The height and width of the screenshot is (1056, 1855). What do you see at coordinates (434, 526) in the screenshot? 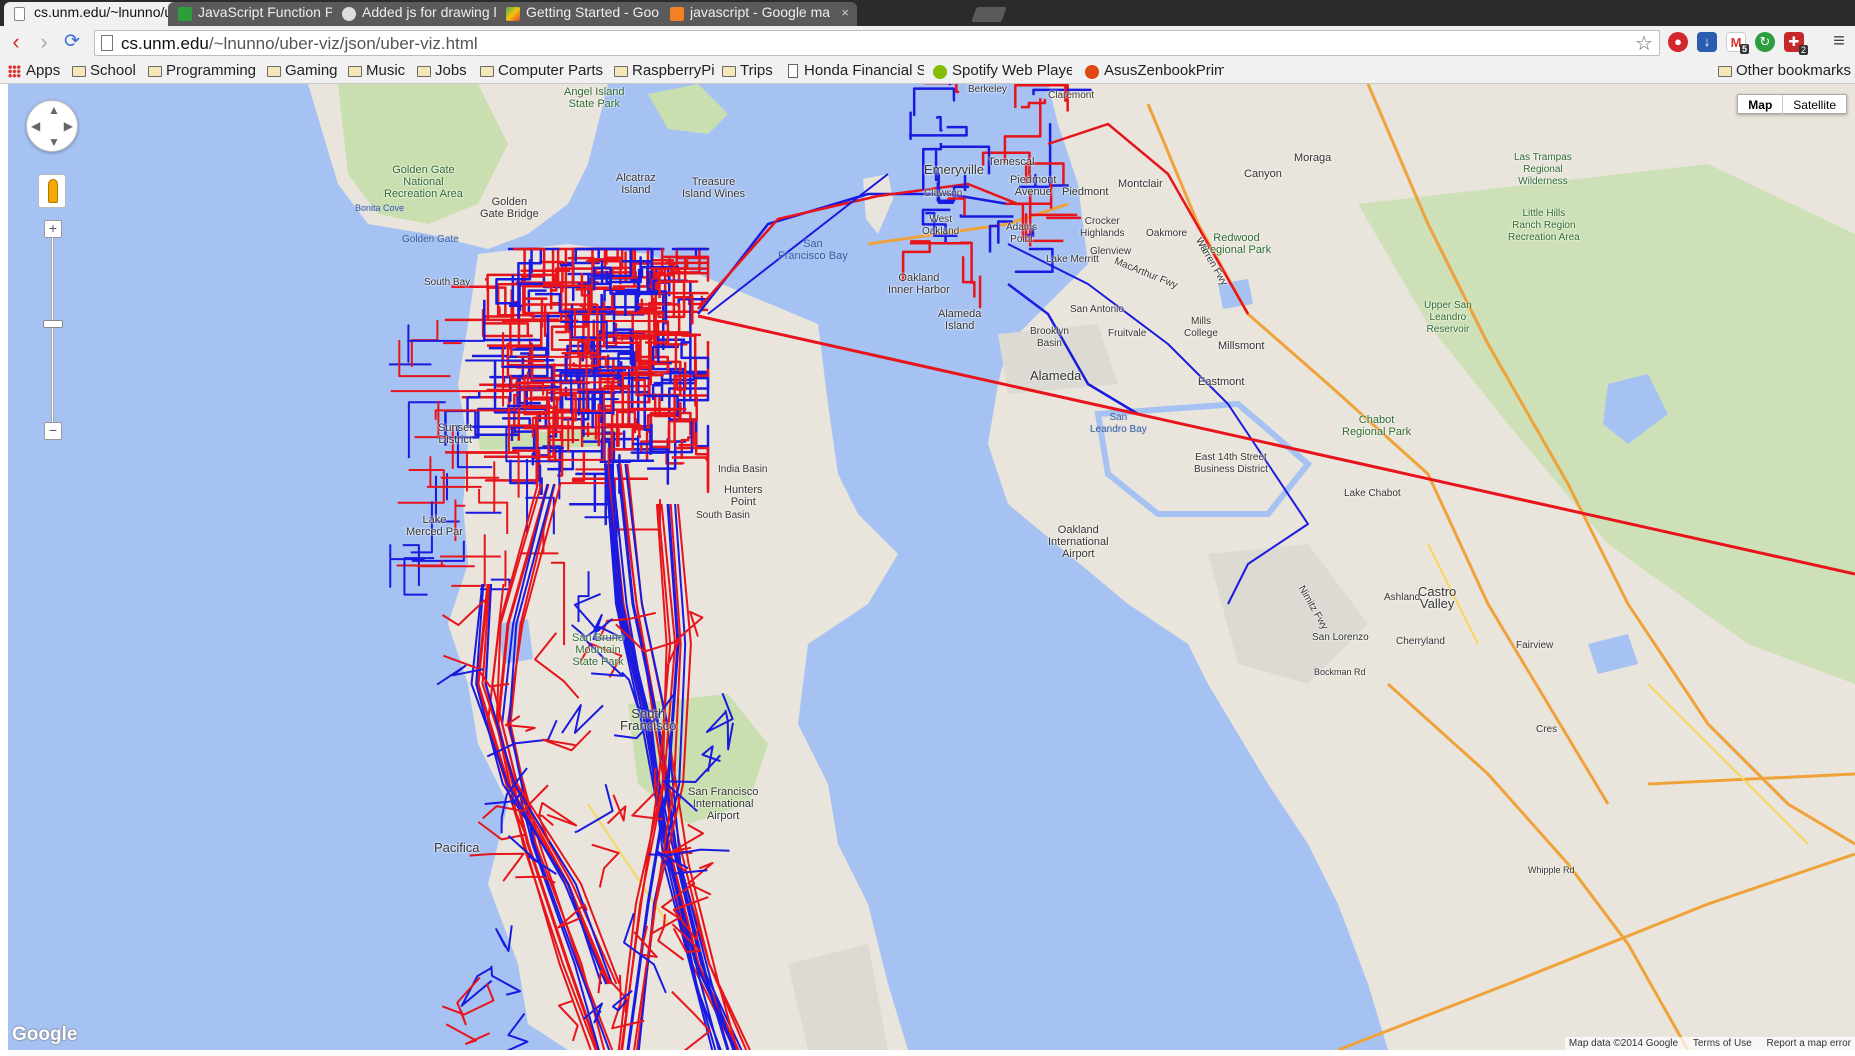
I see `map-label-lake-merced: Lake Merced Par` at bounding box center [434, 526].